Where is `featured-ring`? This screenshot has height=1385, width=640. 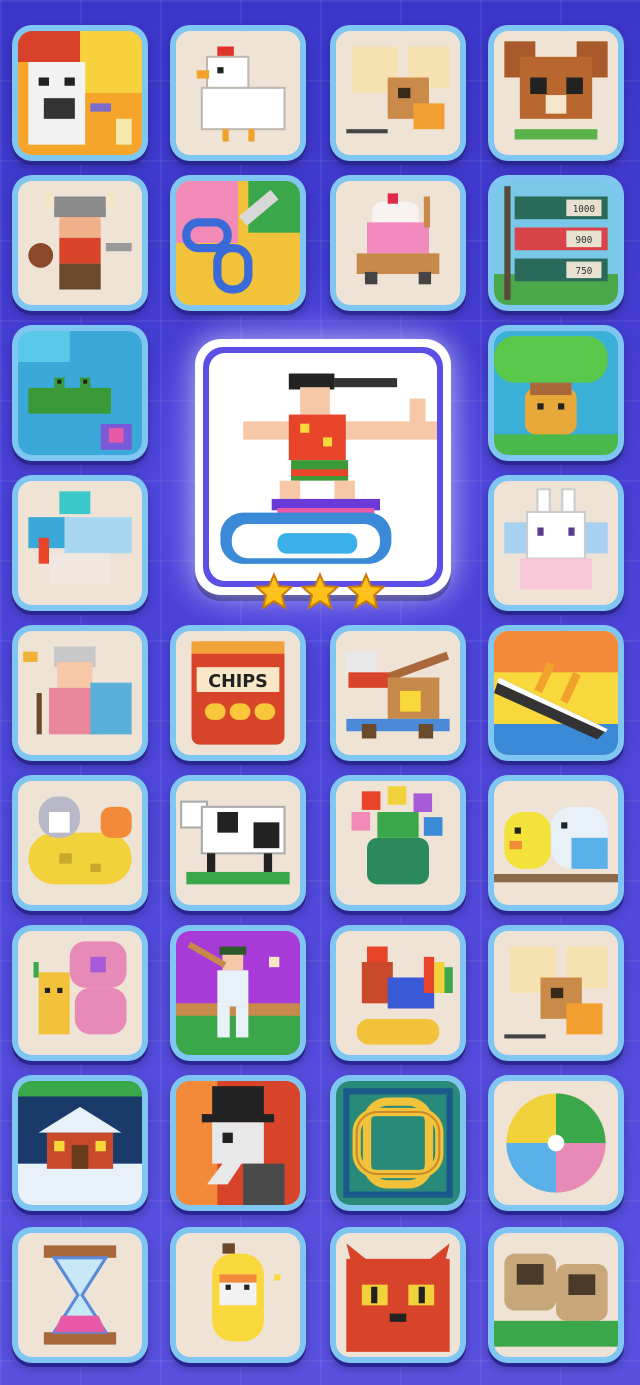 featured-ring is located at coordinates (323, 467).